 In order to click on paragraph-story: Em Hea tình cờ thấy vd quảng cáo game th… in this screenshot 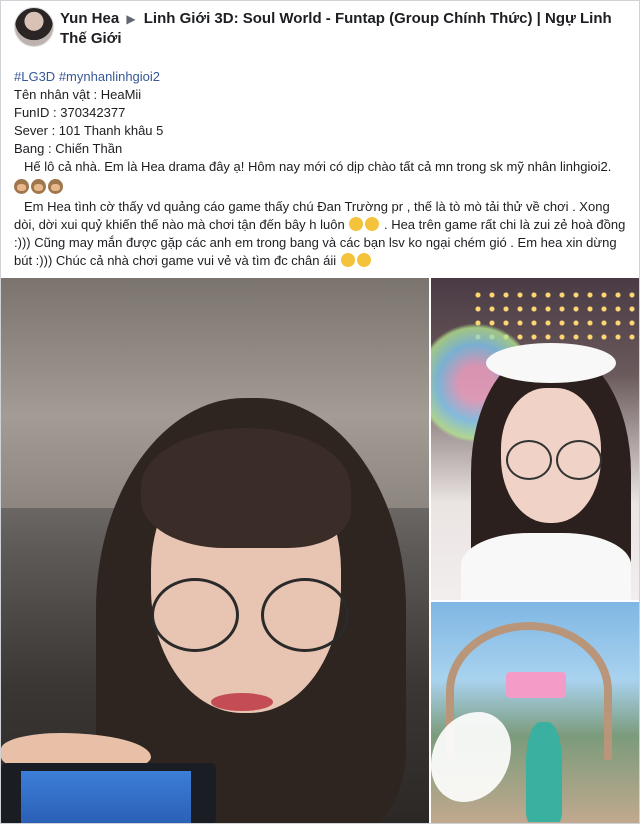, I will do `click(321, 234)`.